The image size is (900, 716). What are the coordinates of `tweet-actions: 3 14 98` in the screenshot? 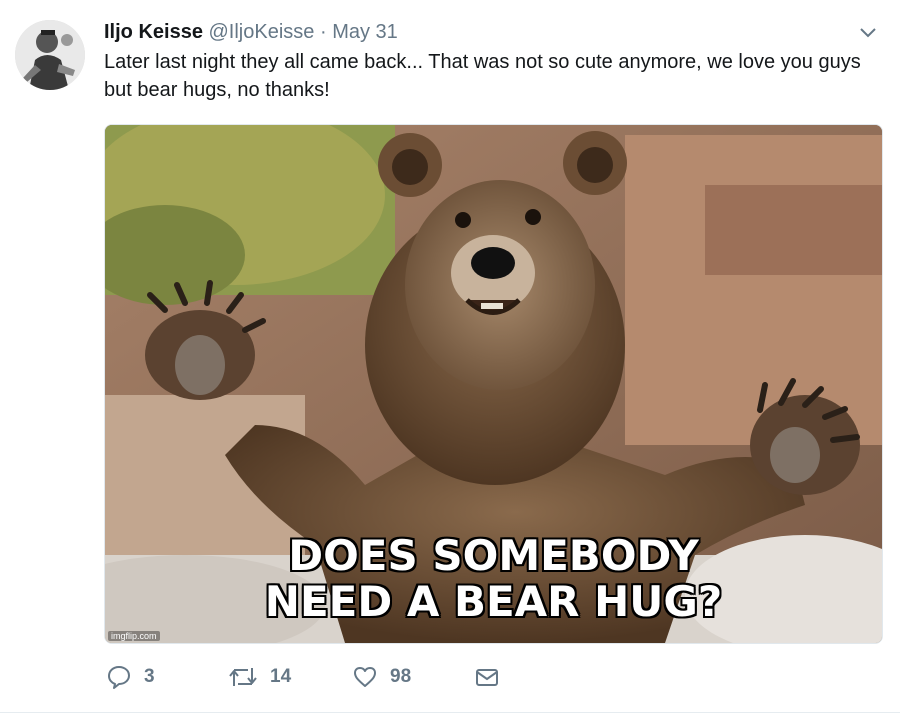 It's located at (406, 677).